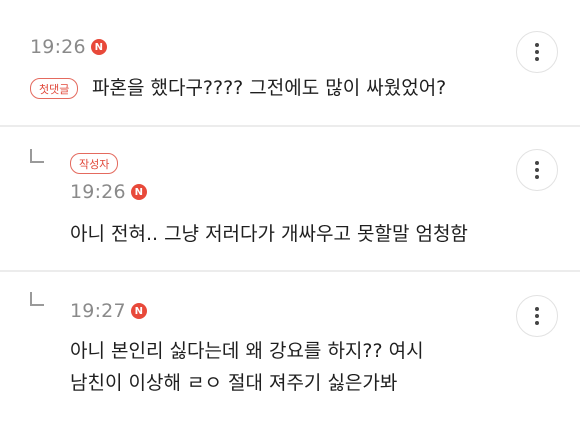 The image size is (580, 422). Describe the element at coordinates (269, 88) in the screenshot. I see `comment-text: 파혼을 했다구???? 그전에도 많이 싸웠었어?` at that location.